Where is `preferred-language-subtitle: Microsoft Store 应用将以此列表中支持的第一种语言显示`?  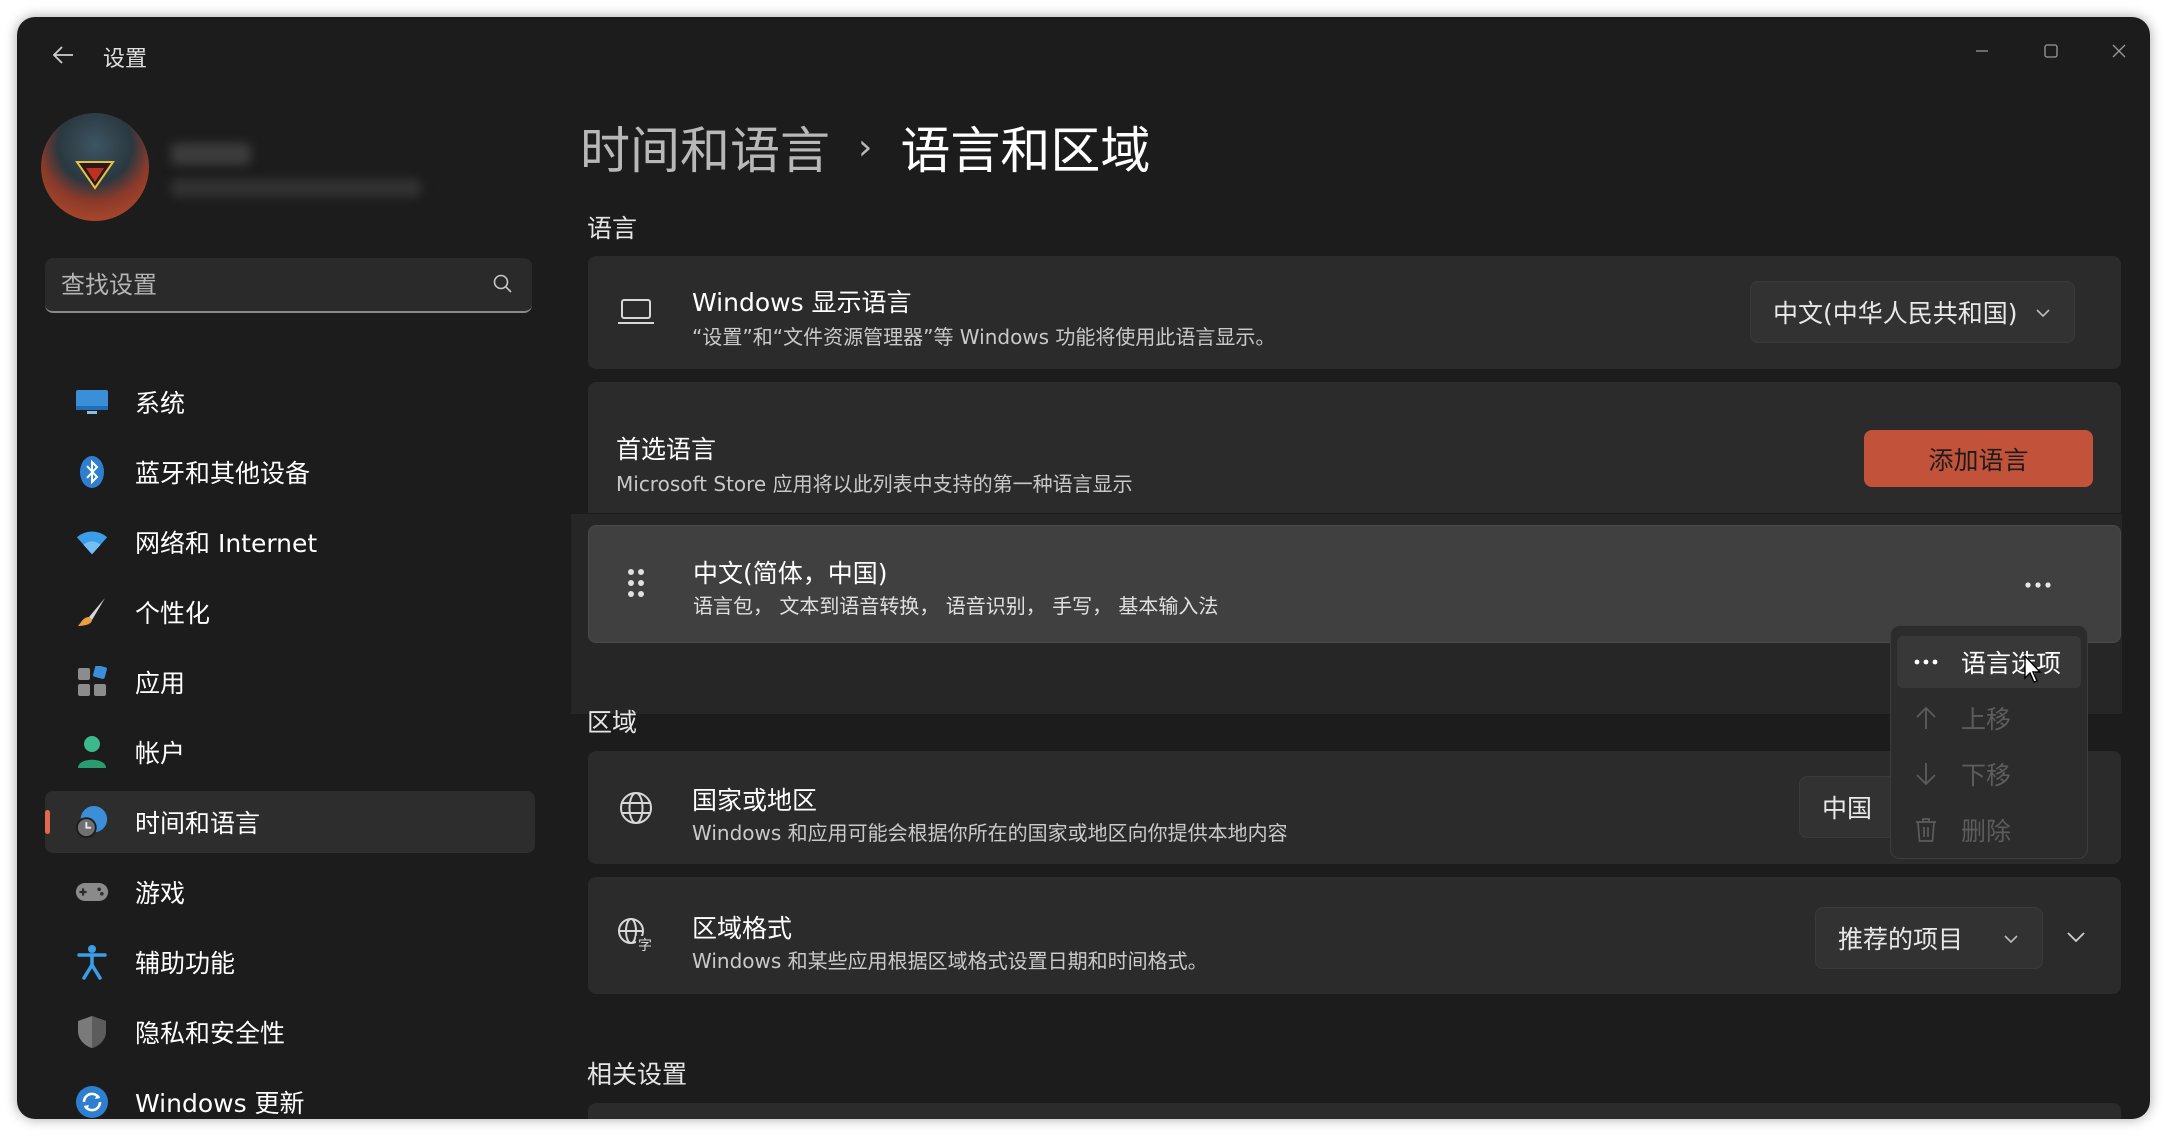 preferred-language-subtitle: Microsoft Store 应用将以此列表中支持的第一种语言显示 is located at coordinates (874, 484).